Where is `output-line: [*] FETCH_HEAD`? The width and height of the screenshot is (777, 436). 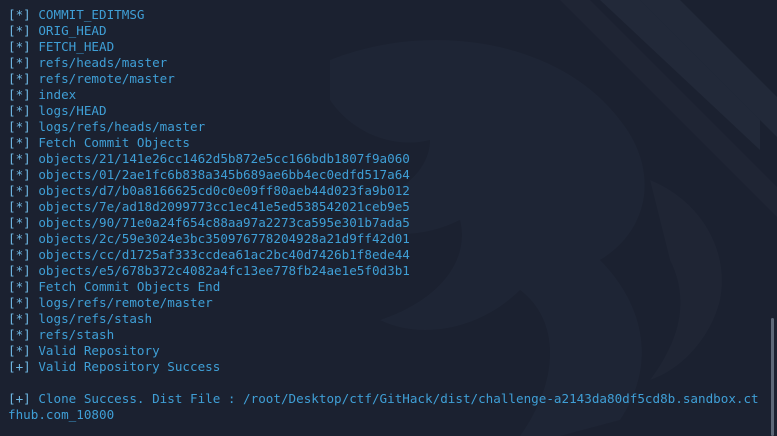
output-line: [*] FETCH_HEAD is located at coordinates (387, 47).